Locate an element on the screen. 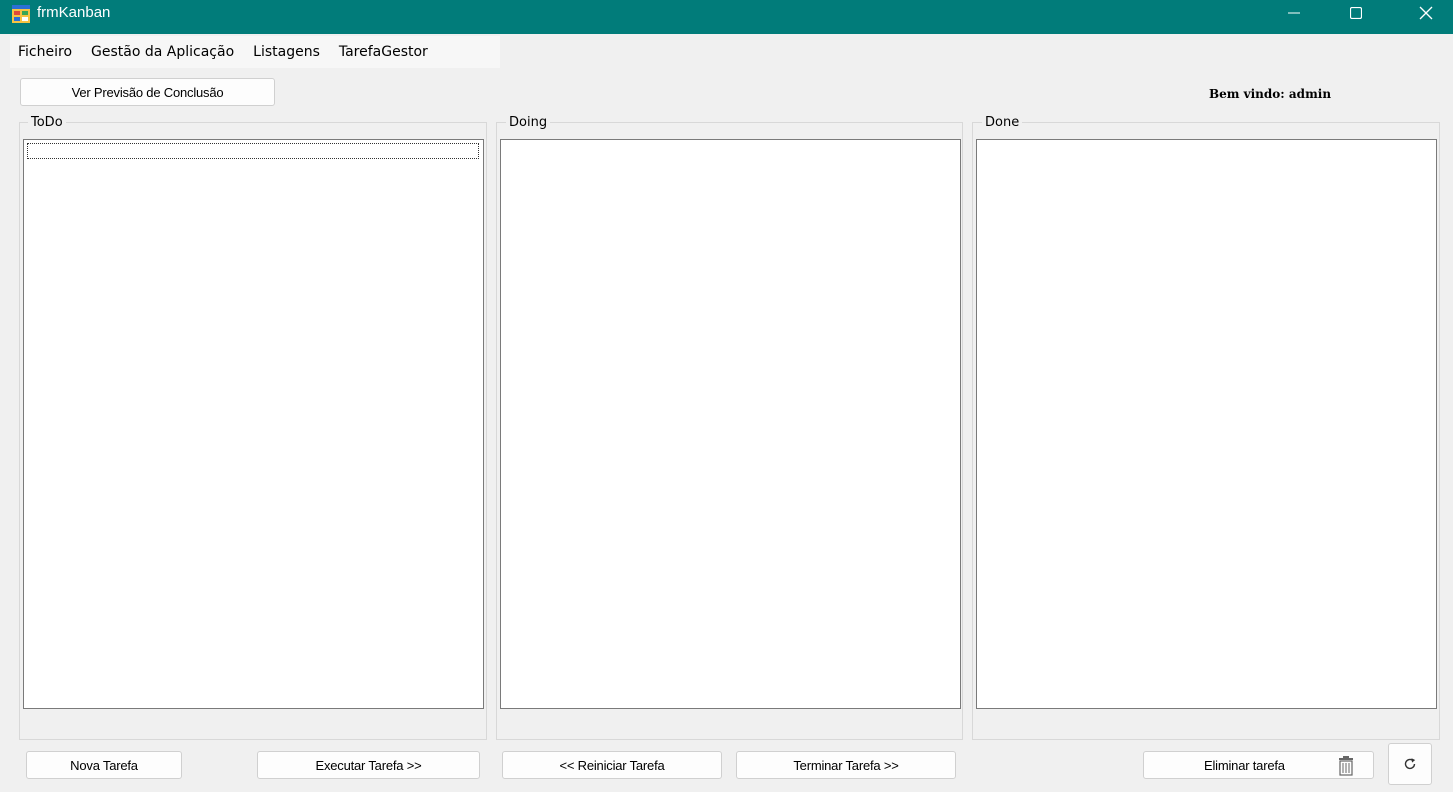 This screenshot has height=792, width=1453. restart-task-button: << Reiniciar Tarefa is located at coordinates (612, 765).